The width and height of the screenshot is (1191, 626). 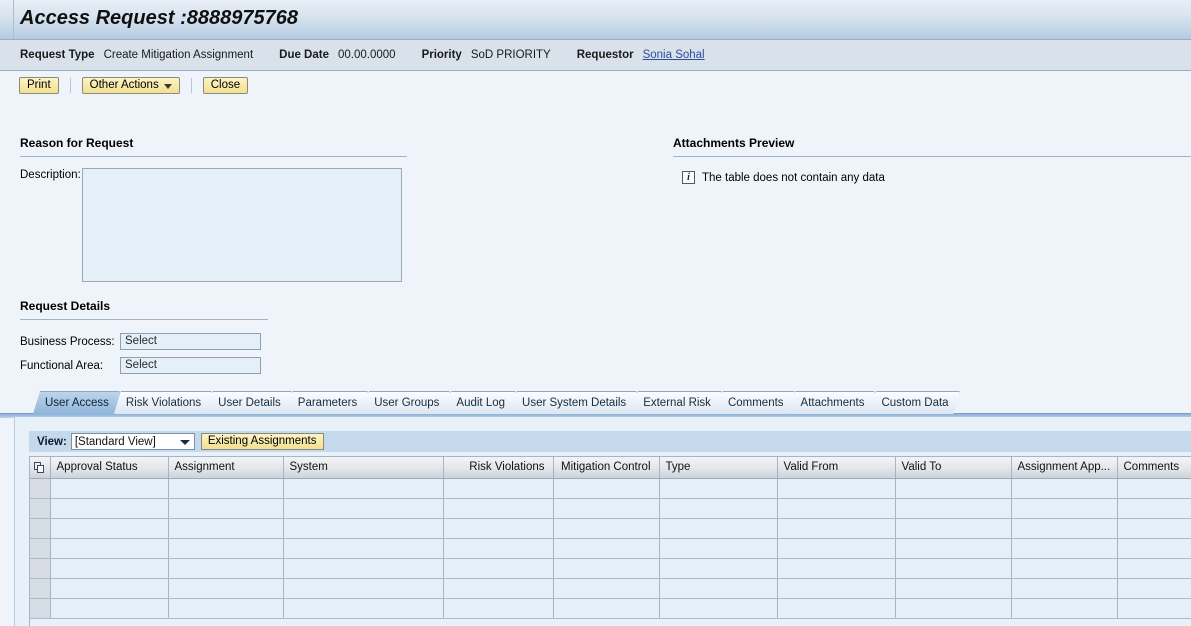 What do you see at coordinates (109, 468) in the screenshot?
I see `column-header-approval-status: Approval Status` at bounding box center [109, 468].